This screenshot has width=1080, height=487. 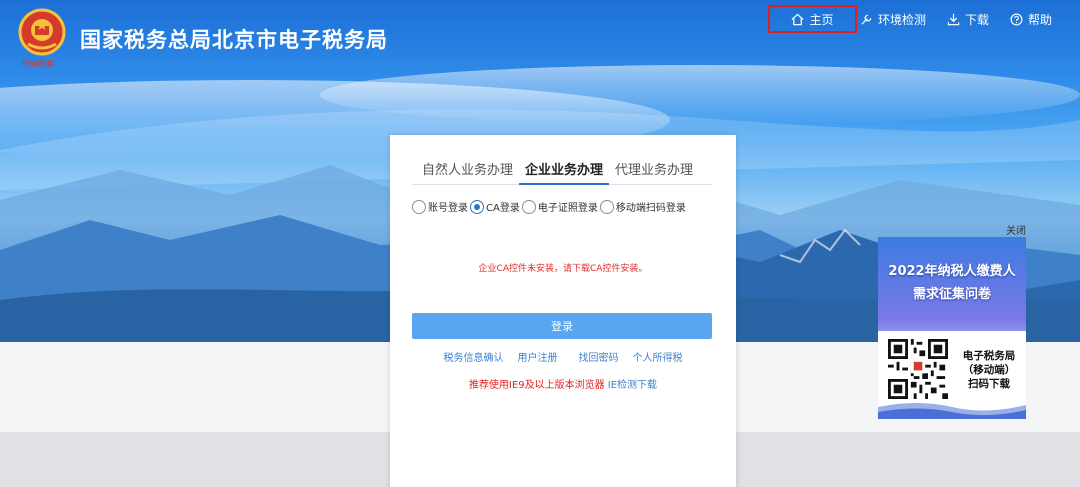 What do you see at coordinates (952, 411) in the screenshot?
I see `wave-decoration` at bounding box center [952, 411].